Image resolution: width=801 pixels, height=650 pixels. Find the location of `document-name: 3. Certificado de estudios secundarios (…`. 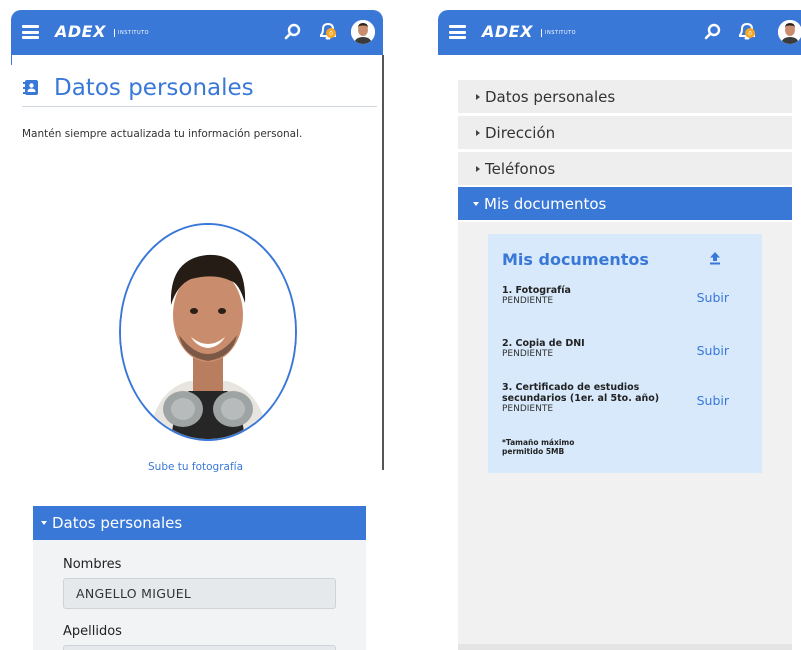

document-name: 3. Certificado de estudios secundarios (… is located at coordinates (581, 393).